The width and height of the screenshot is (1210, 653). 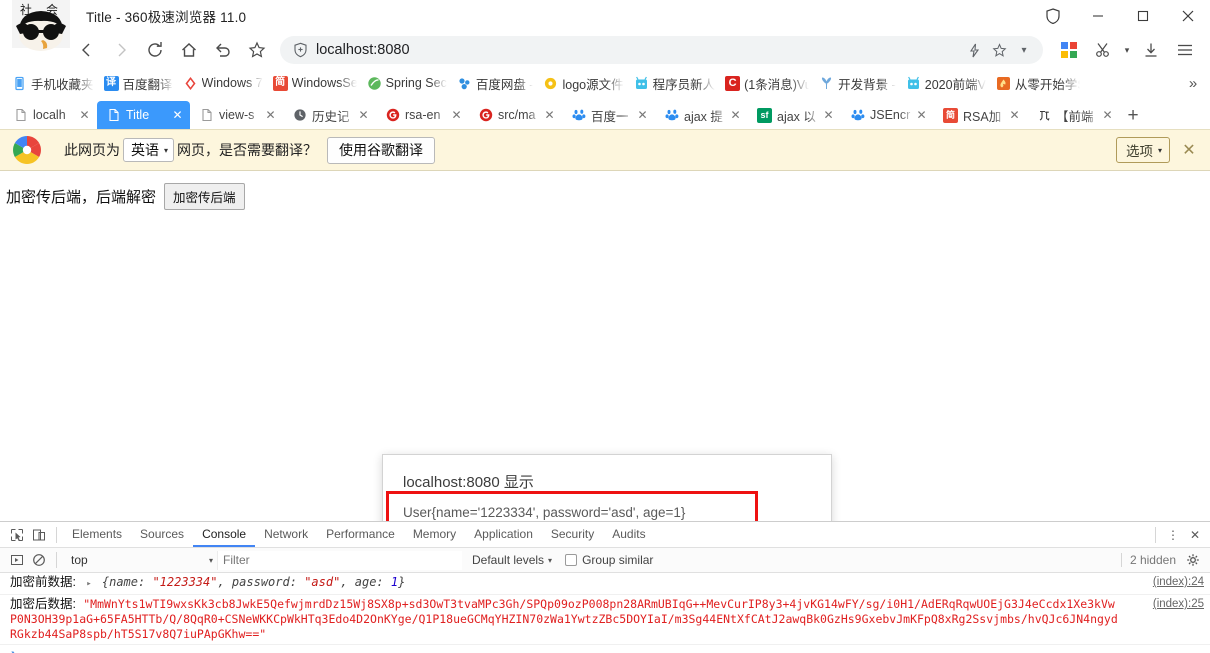 I want to click on navigation-bar: localhost:8080 ▾ ▾, so click(x=605, y=50).